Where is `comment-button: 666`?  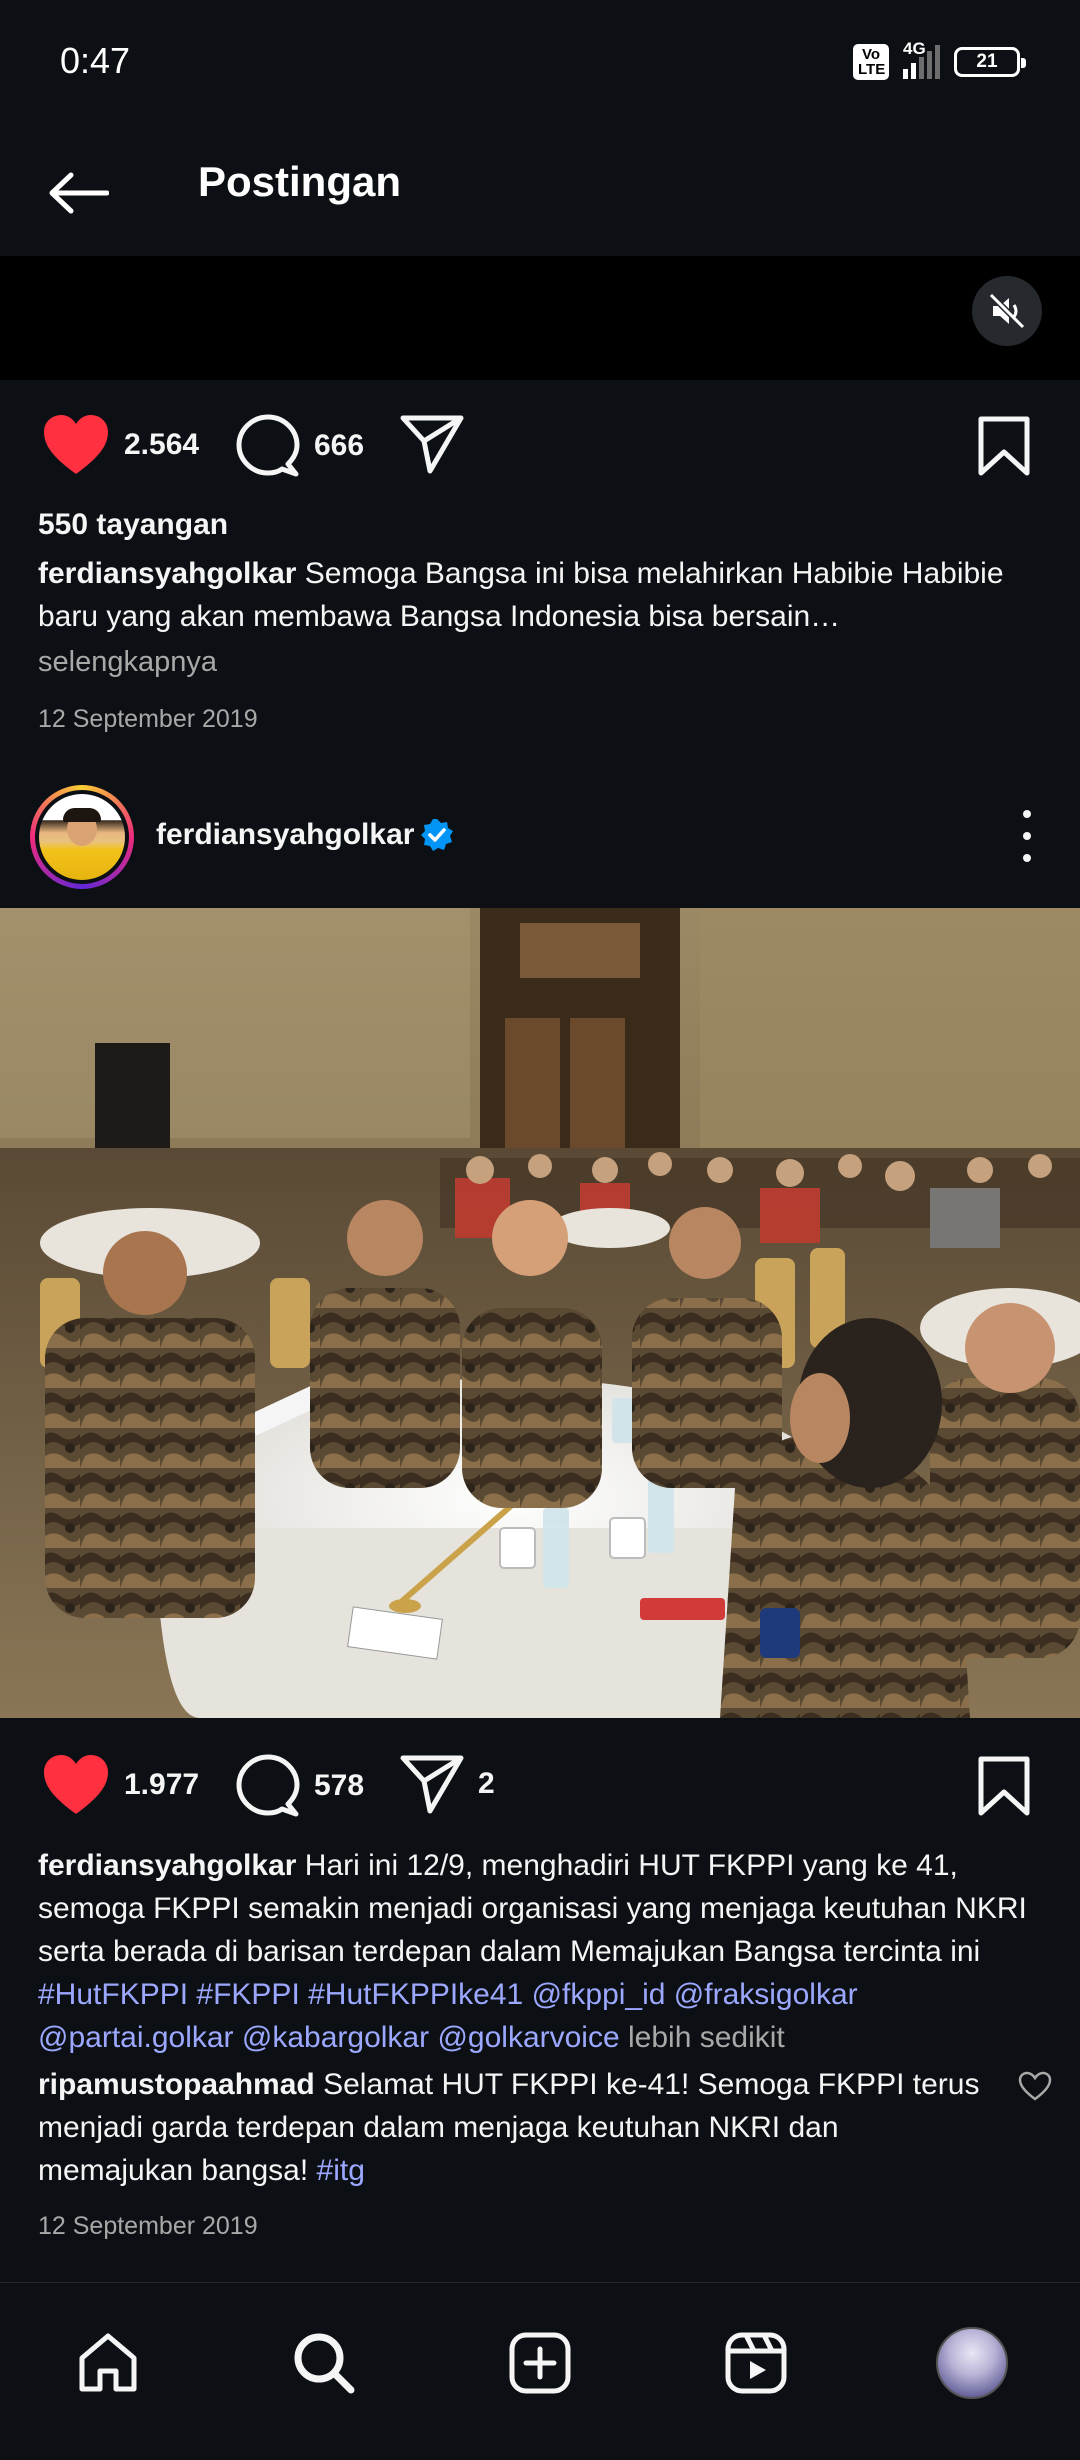
comment-button: 666 is located at coordinates (300, 446).